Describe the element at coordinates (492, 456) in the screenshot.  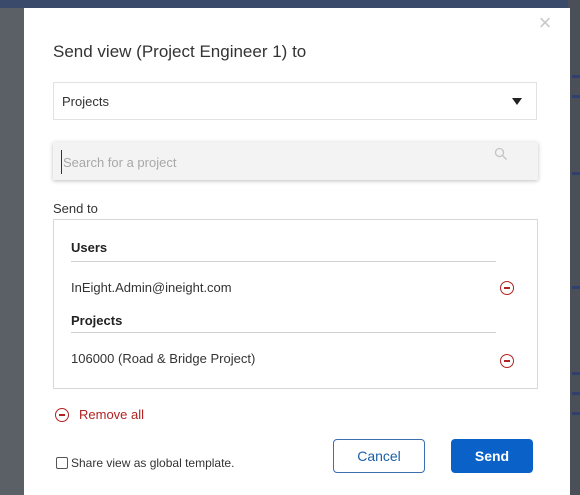
I see `send-button: Send` at that location.